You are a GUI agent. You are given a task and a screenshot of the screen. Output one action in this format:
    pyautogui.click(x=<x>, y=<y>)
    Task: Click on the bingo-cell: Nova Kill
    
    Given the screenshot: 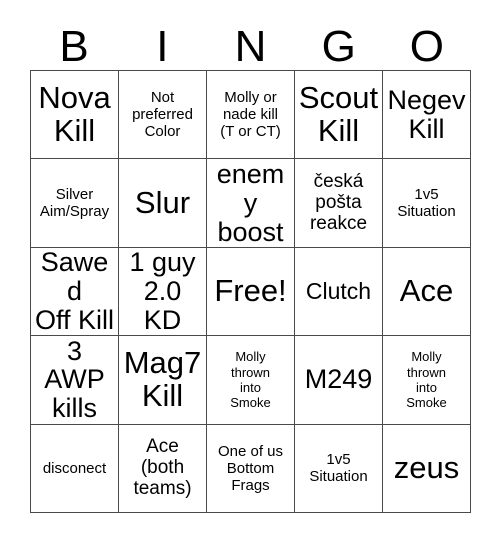 What is the action you would take?
    pyautogui.click(x=75, y=115)
    